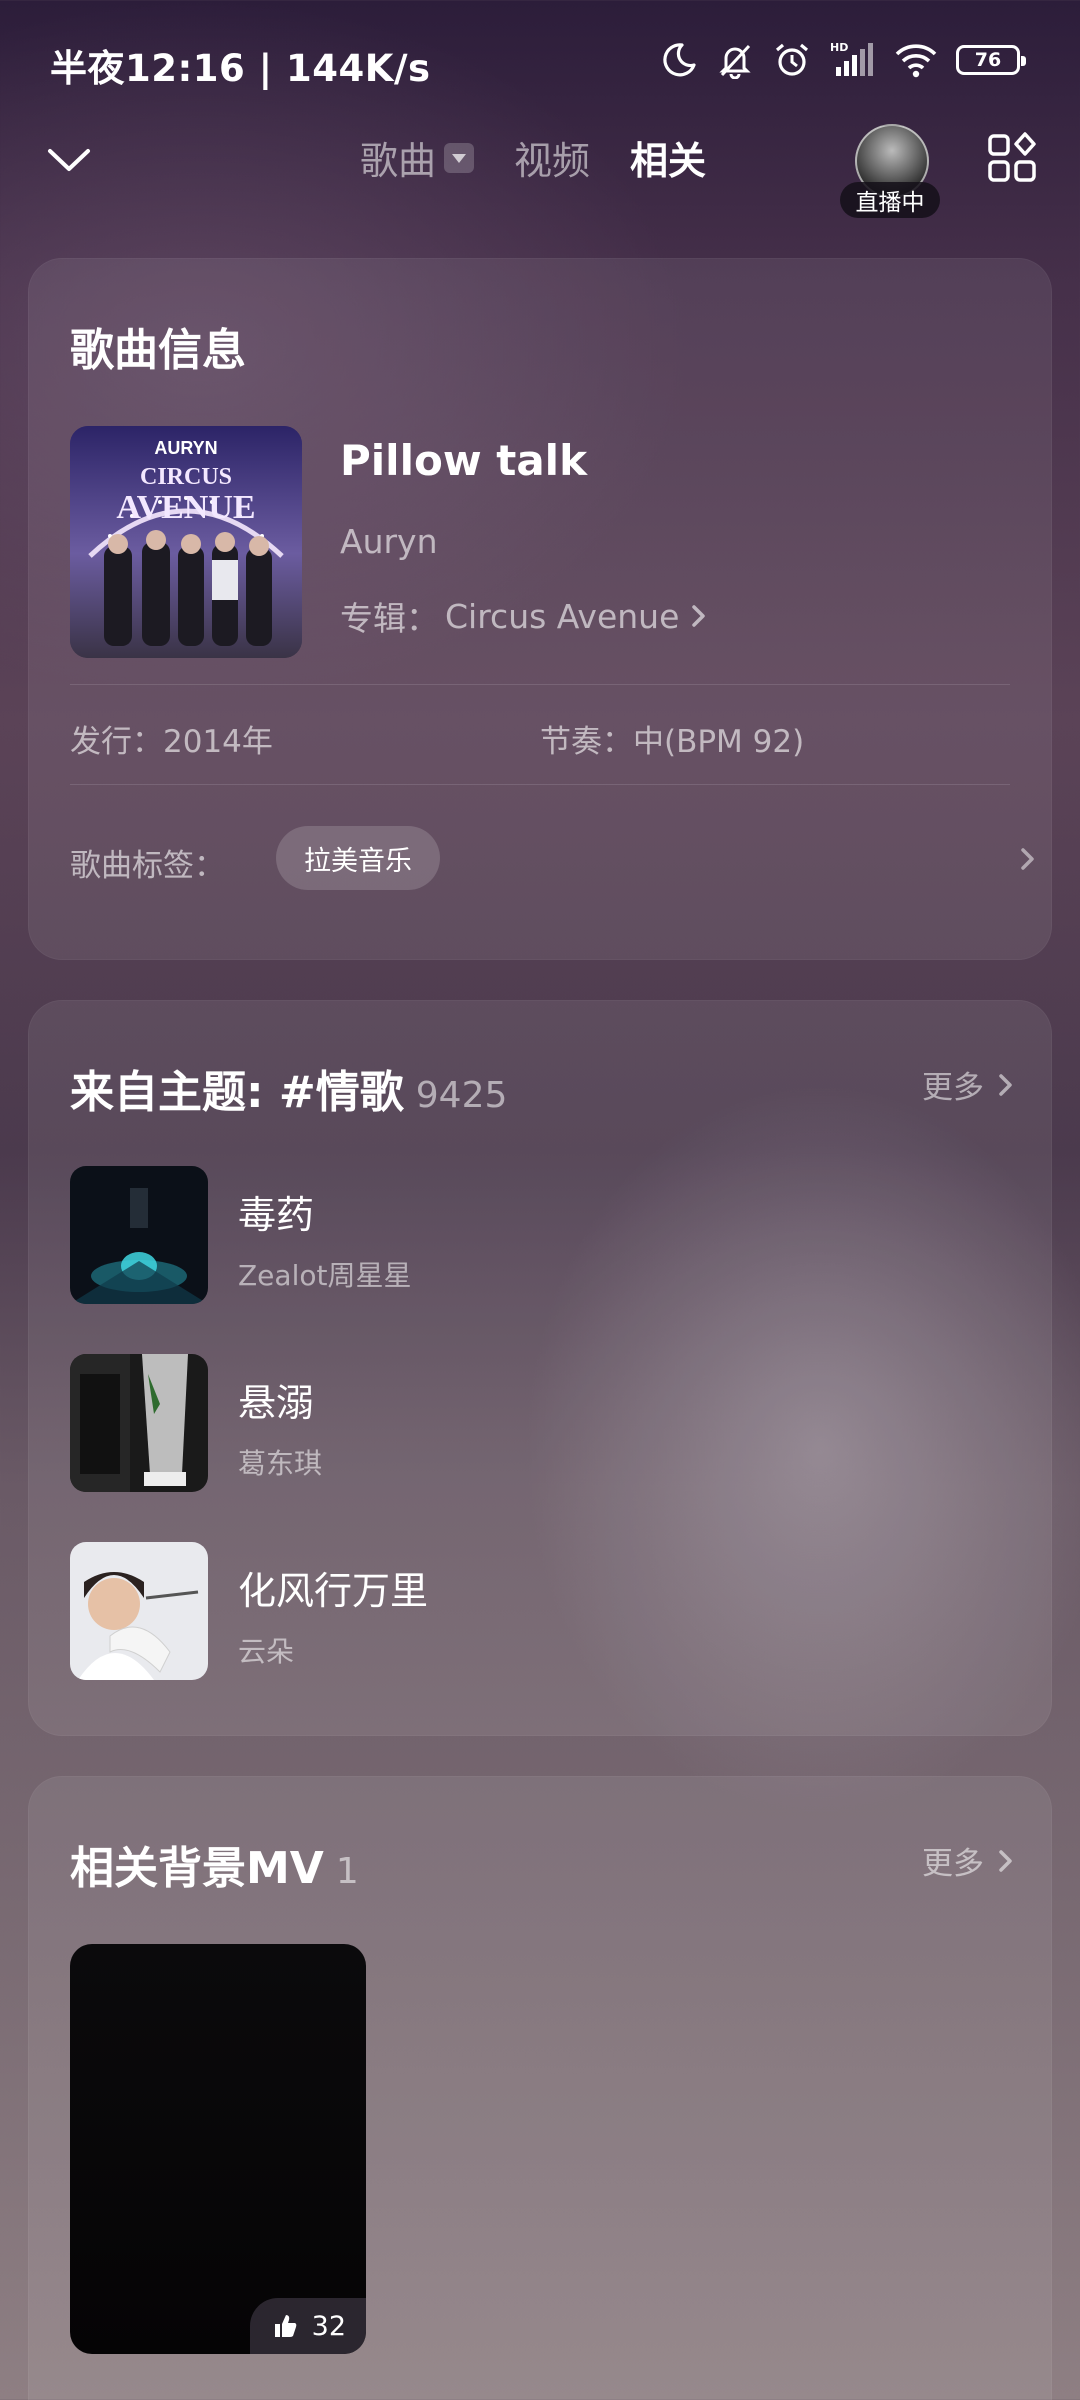 The width and height of the screenshot is (1080, 2400). I want to click on dropdown-caret-icon, so click(459, 157).